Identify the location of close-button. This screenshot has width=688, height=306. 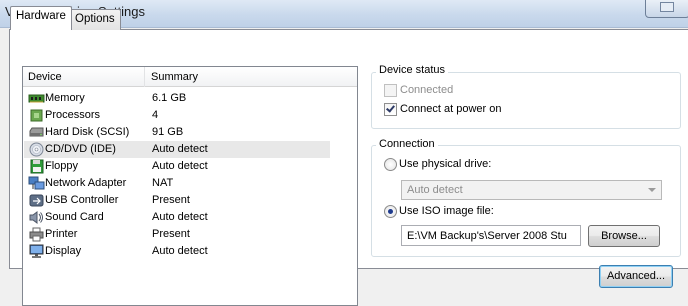
(666, 9).